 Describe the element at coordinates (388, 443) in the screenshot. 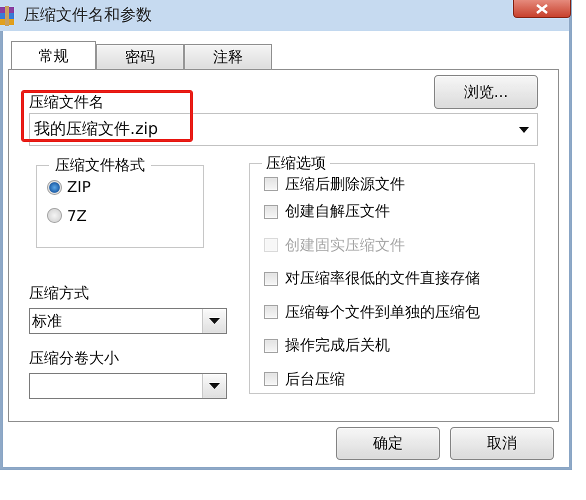

I see `dialog-button: 确定` at that location.